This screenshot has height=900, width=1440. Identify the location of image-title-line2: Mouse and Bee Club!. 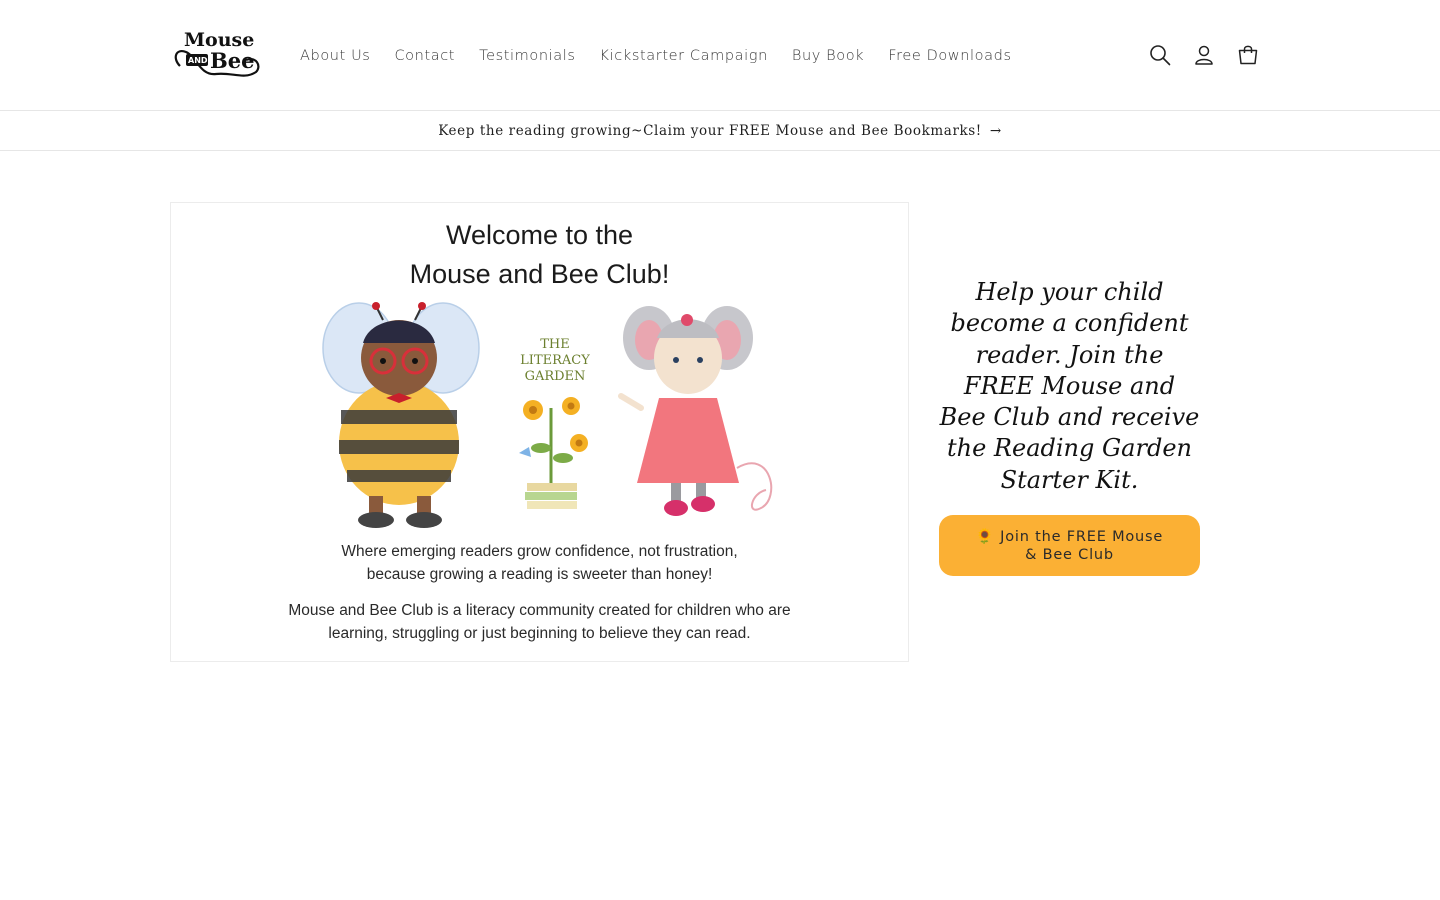
(539, 274).